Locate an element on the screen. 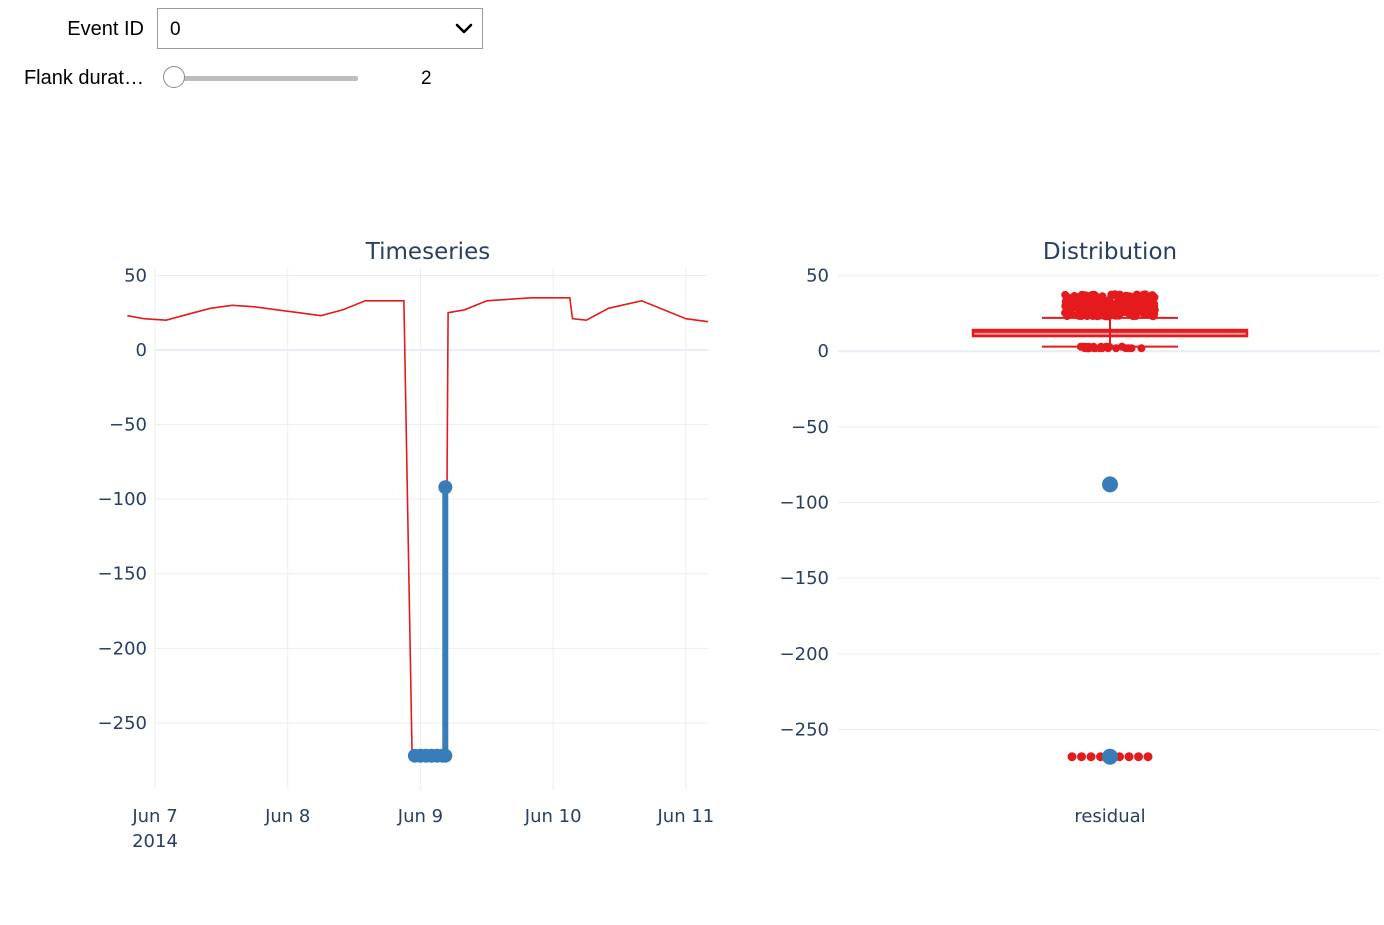  timeseries-title: Timeseries is located at coordinates (427, 252).